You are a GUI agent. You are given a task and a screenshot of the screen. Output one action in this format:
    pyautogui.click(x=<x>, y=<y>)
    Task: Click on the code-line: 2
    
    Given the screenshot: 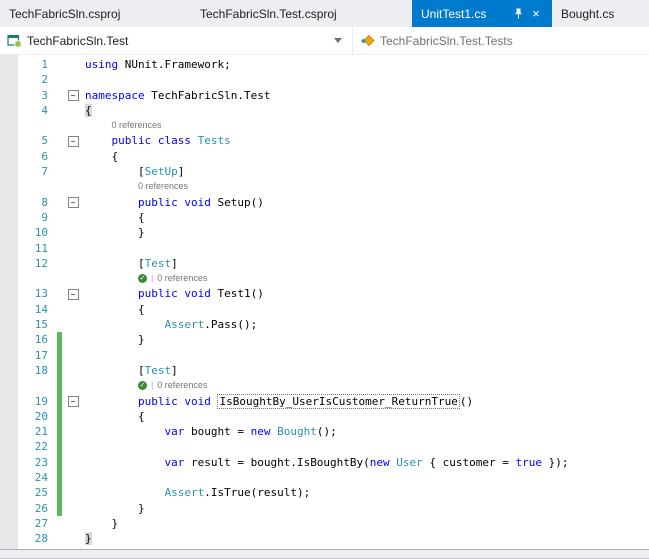 What is the action you would take?
    pyautogui.click(x=324, y=79)
    